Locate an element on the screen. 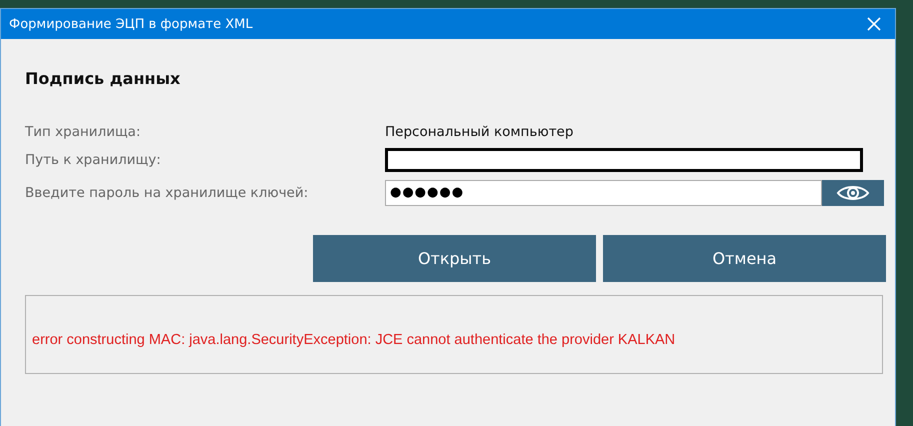 The height and width of the screenshot is (426, 913). eye-icon is located at coordinates (853, 193).